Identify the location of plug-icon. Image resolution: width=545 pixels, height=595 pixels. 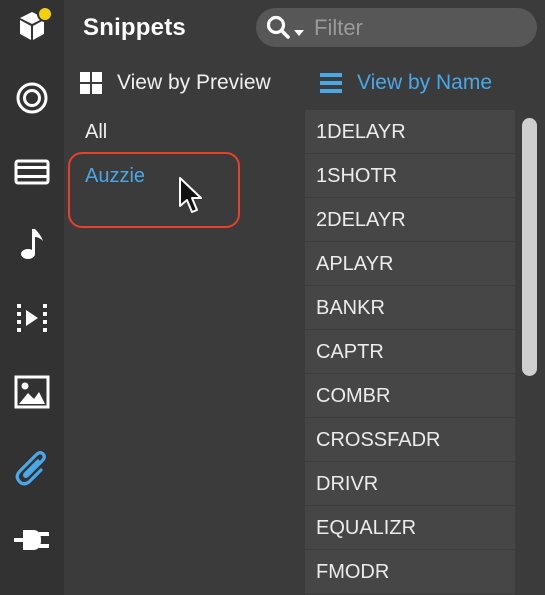
(32, 540).